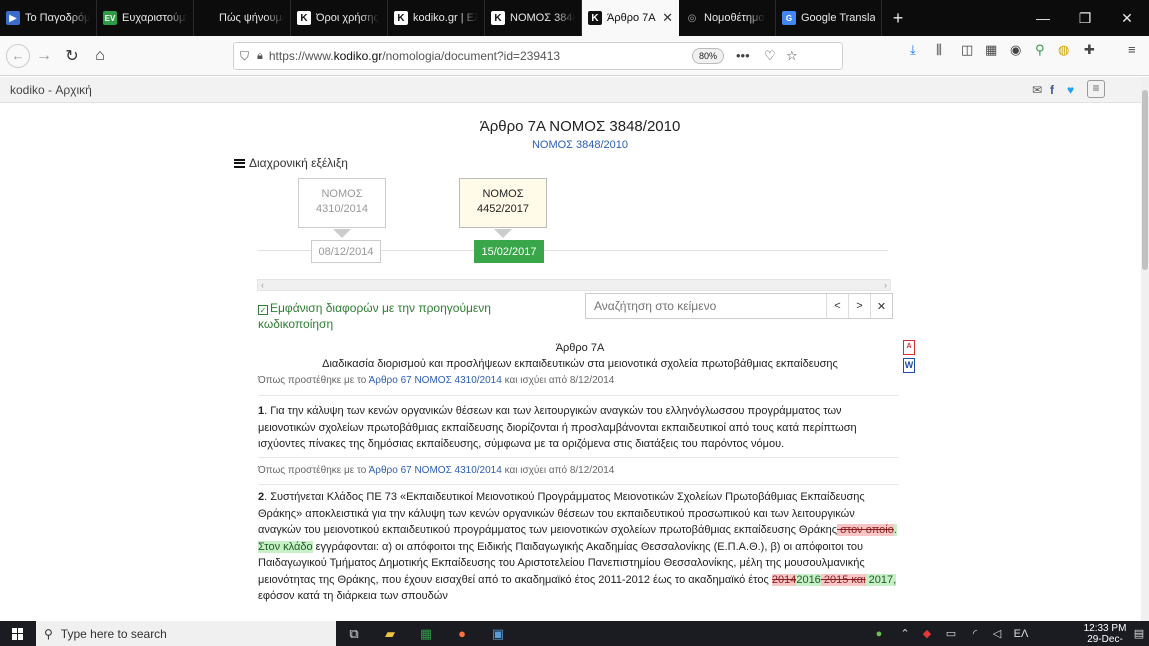 Image resolution: width=1149 pixels, height=646 pixels. What do you see at coordinates (1040, 50) in the screenshot?
I see `search-extension-icon: ⚲` at bounding box center [1040, 50].